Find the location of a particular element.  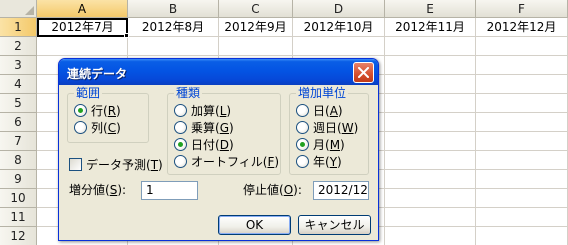

cell-a1: 2012年7月 is located at coordinates (82, 27).